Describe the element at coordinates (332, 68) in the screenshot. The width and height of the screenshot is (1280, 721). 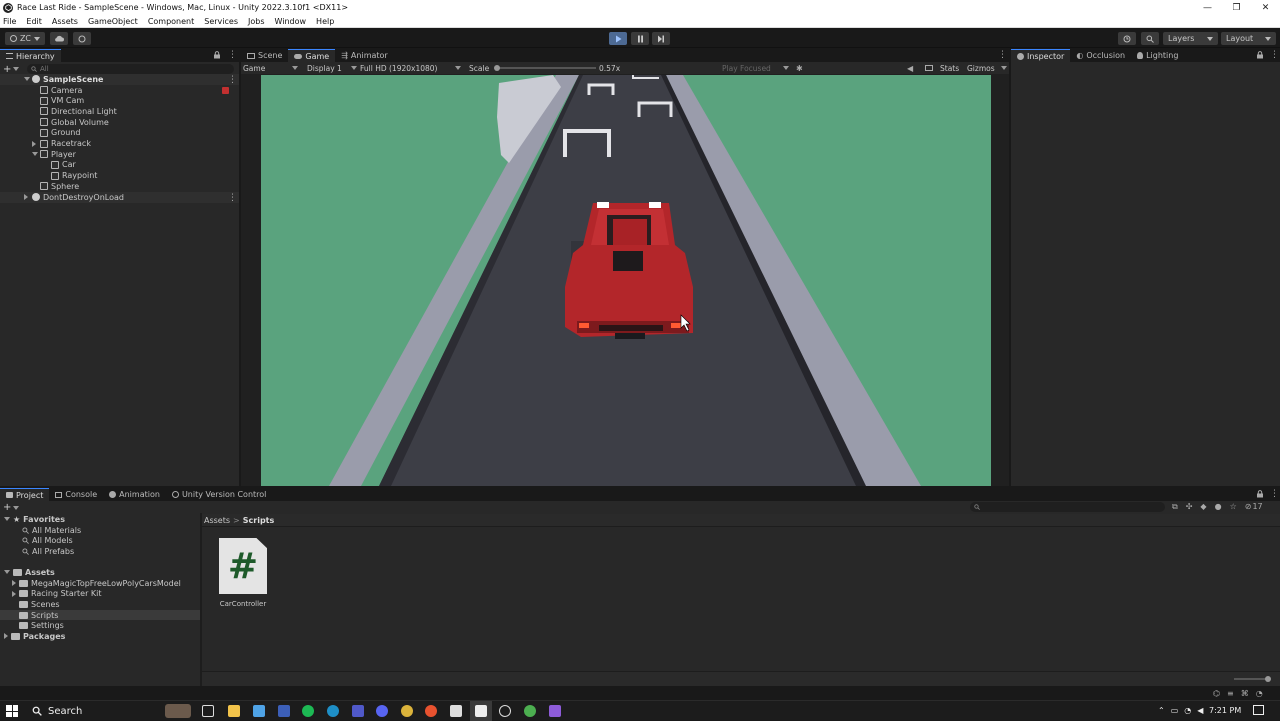
I see `display-dropdown: Display 1` at that location.